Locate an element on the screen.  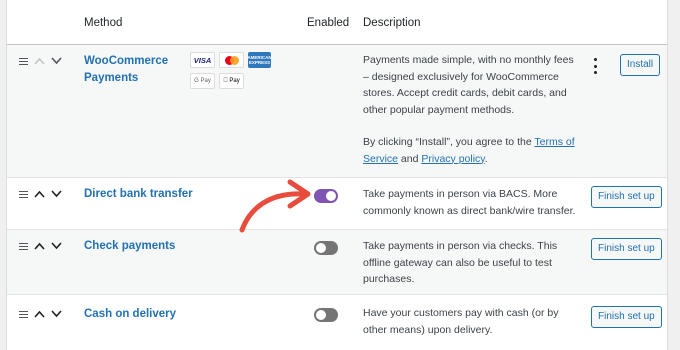
install-button: Install is located at coordinates (640, 65).